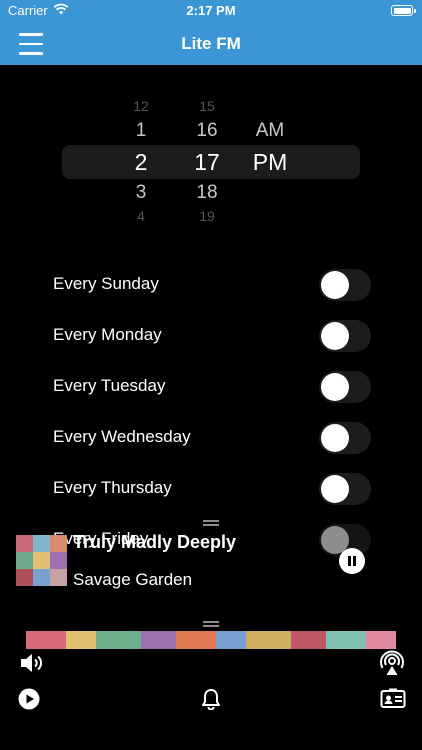 Image resolution: width=422 pixels, height=750 pixels. I want to click on day-row-wednesday: Every Wednesday, so click(211, 438).